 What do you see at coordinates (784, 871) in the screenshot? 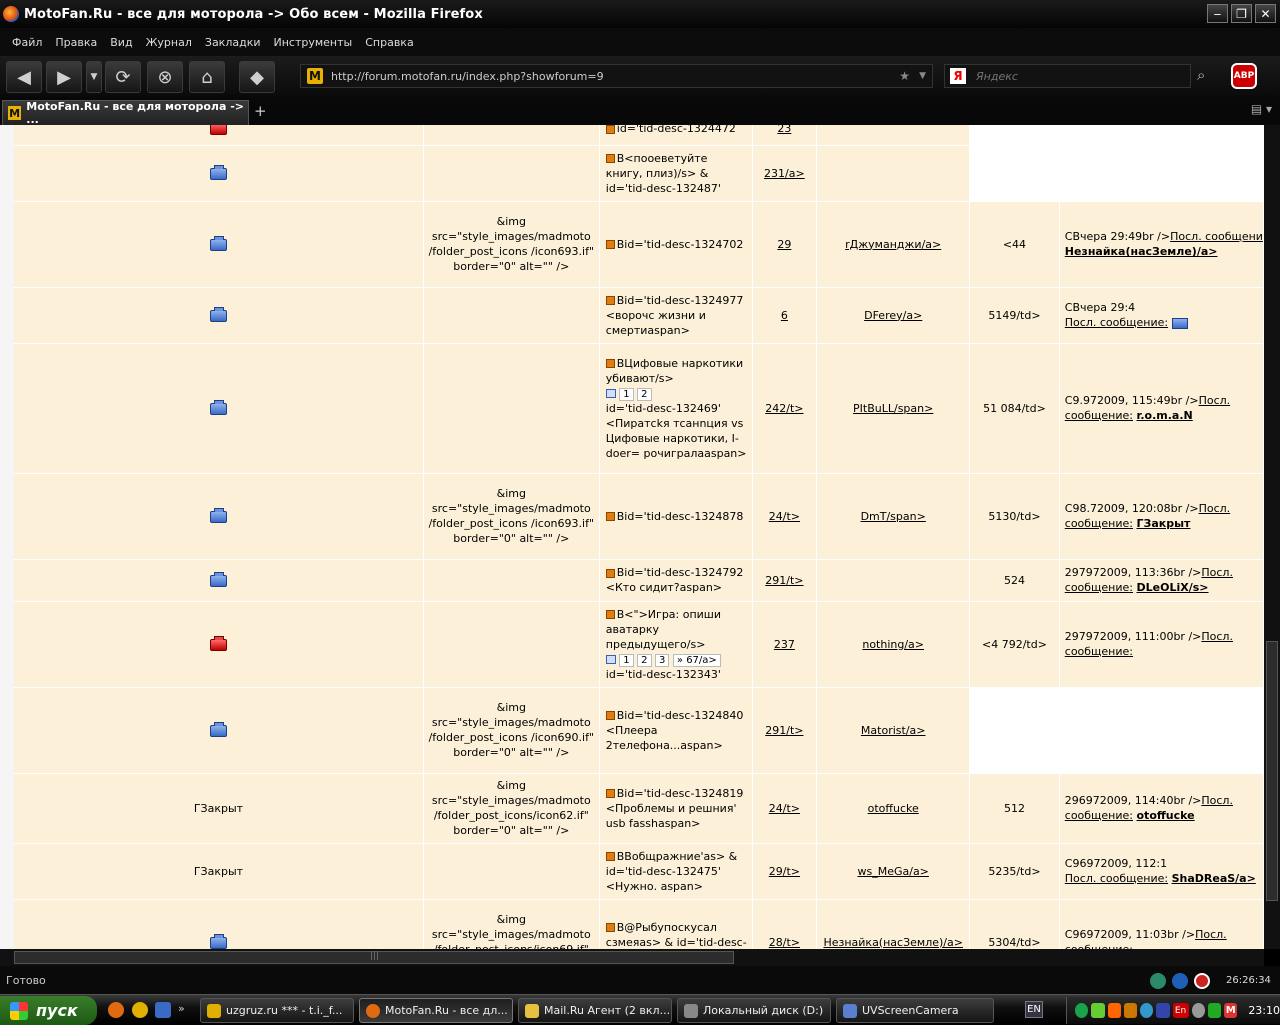
I see `replies-link: 29/t>` at bounding box center [784, 871].